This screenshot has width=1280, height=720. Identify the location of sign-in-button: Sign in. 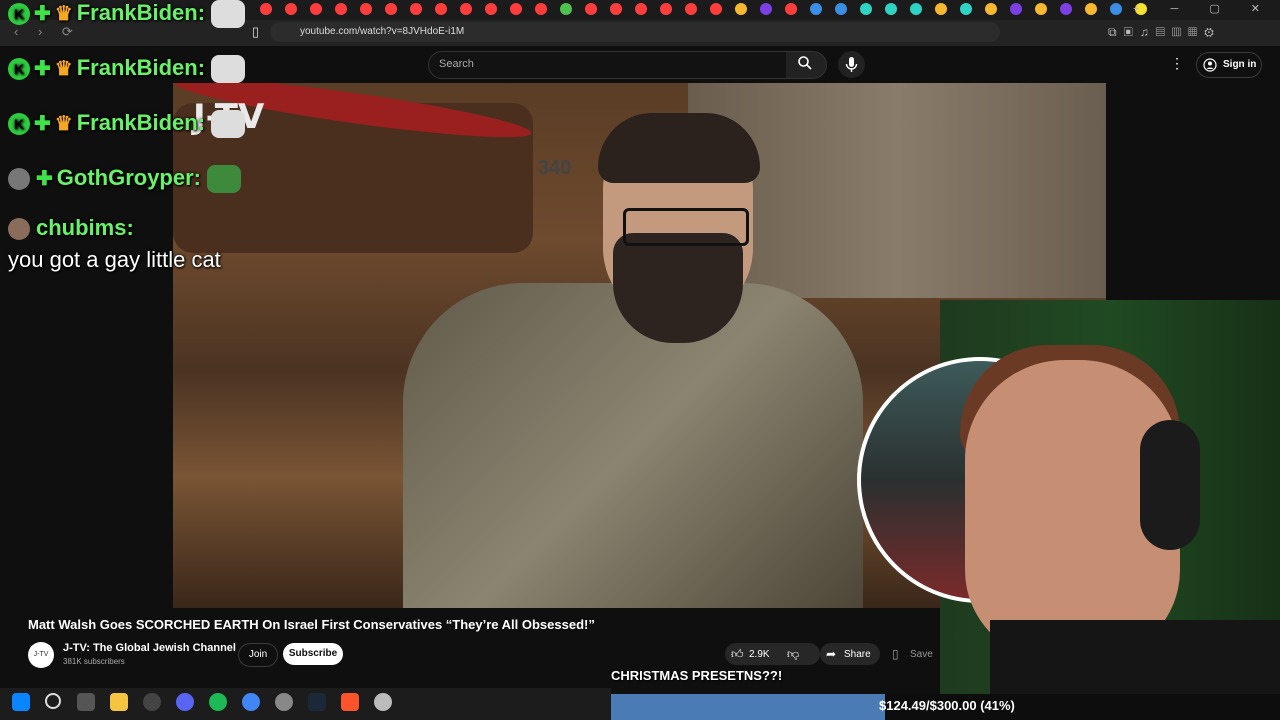
(1229, 65).